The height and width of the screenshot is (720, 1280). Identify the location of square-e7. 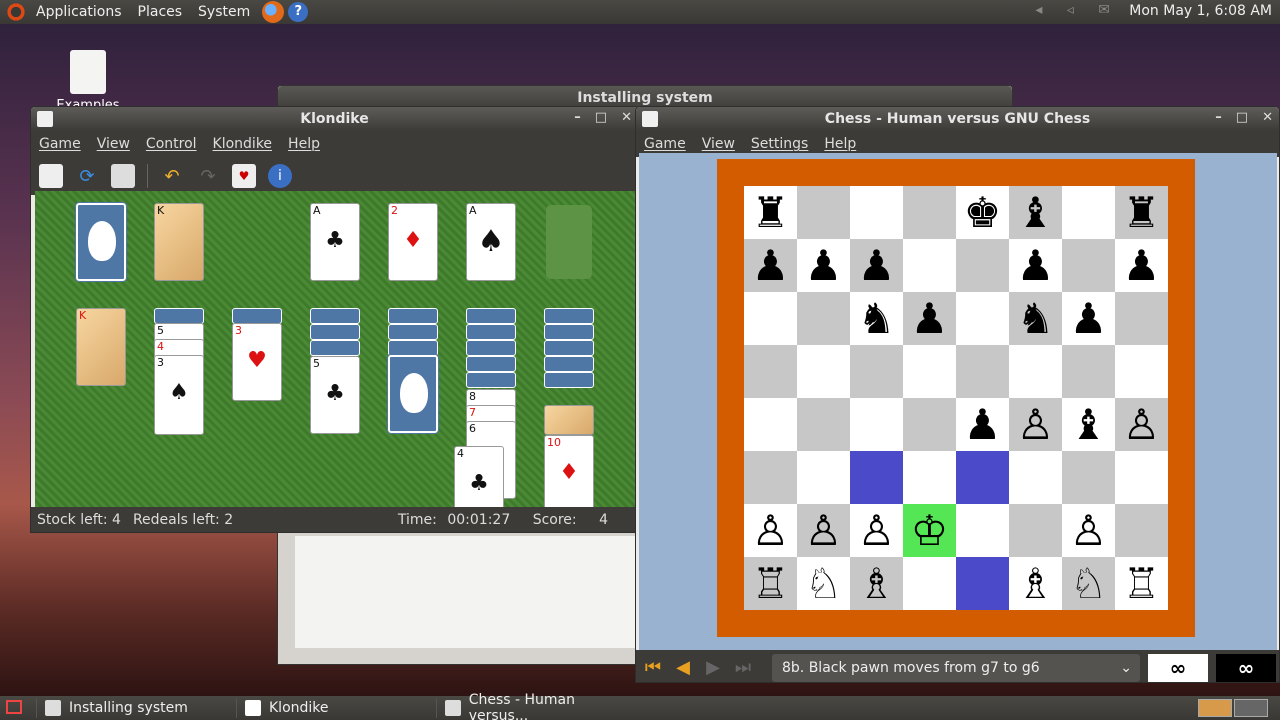
(982, 265).